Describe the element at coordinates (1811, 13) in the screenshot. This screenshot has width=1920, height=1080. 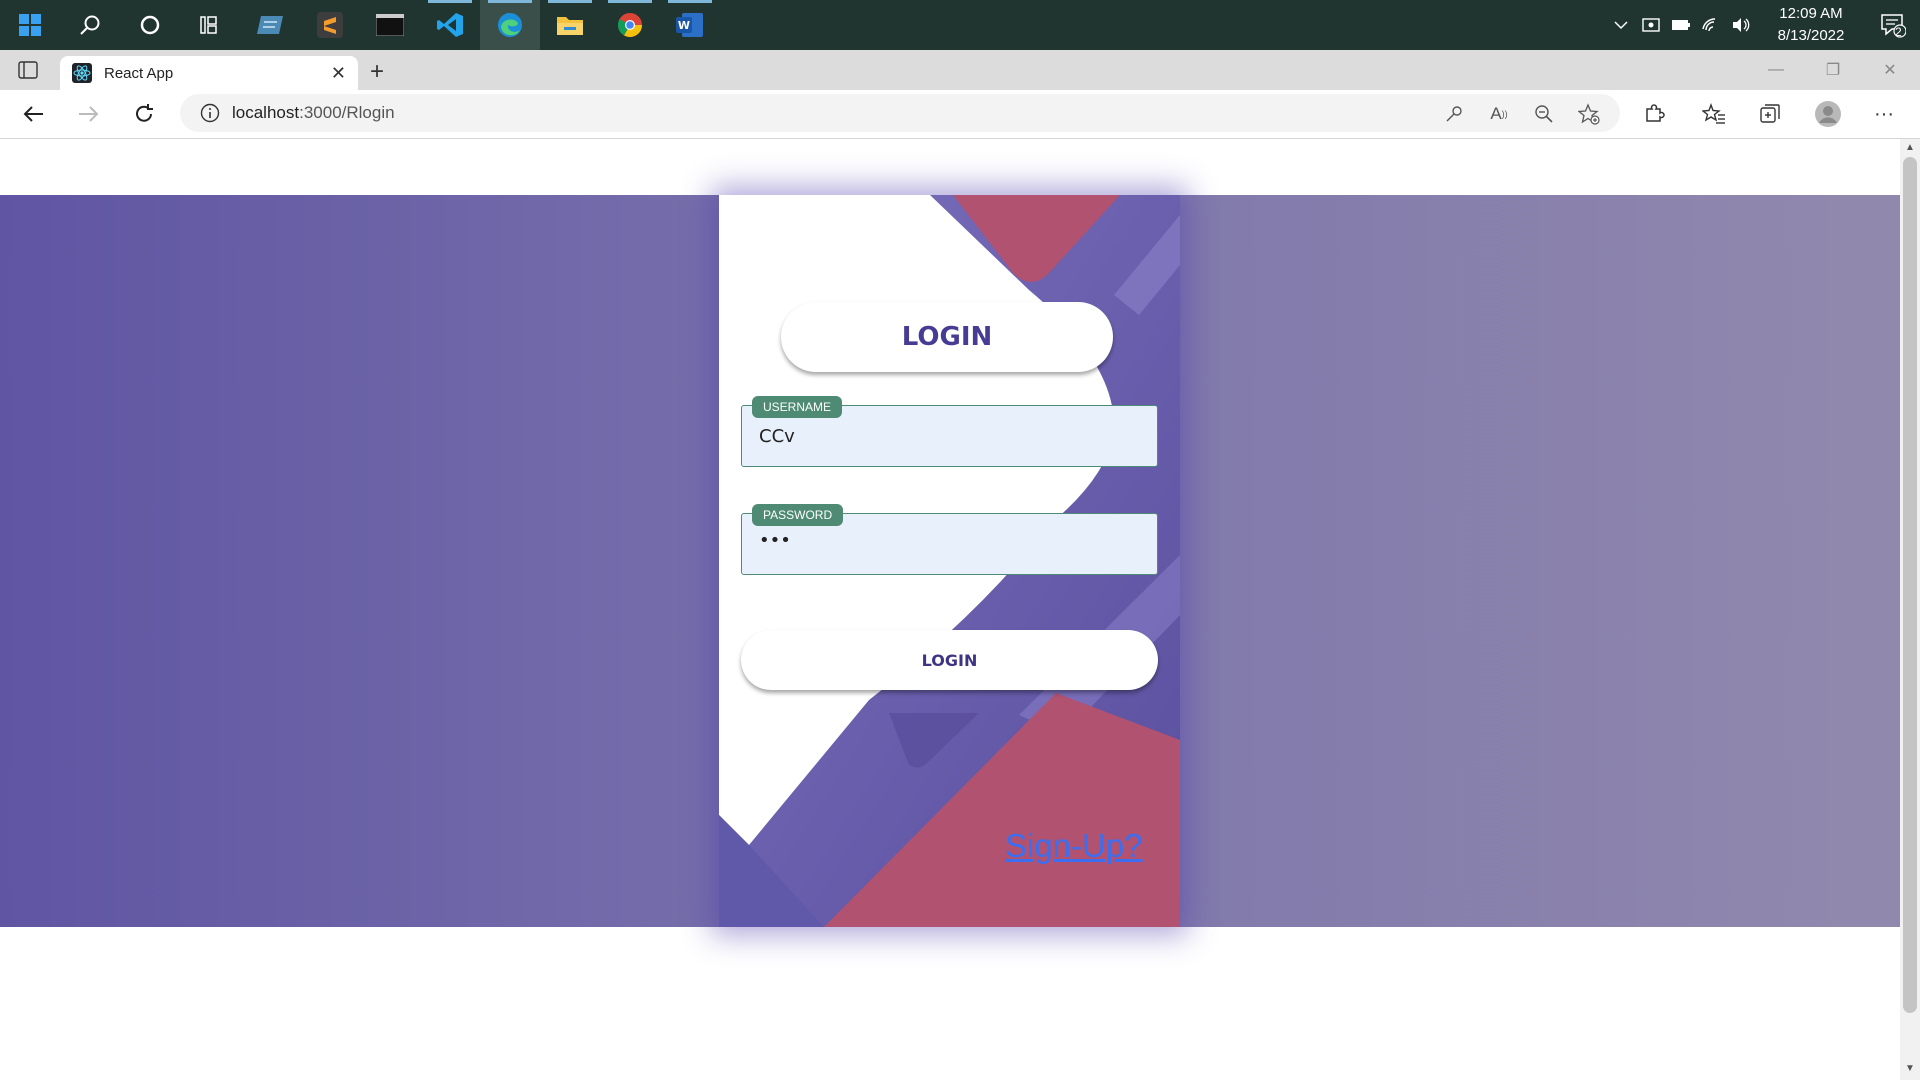
I see `clock-time: 12:09 AM` at that location.